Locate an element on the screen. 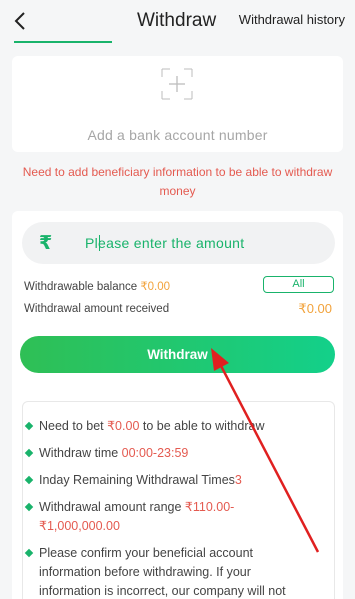 This screenshot has width=355, height=599. add-plus-icon is located at coordinates (177, 84).